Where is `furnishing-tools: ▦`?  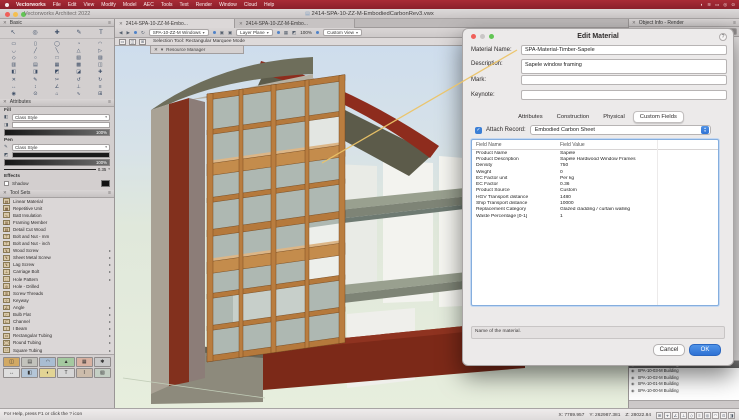 furnishing-tools: ▦ is located at coordinates (84, 361).